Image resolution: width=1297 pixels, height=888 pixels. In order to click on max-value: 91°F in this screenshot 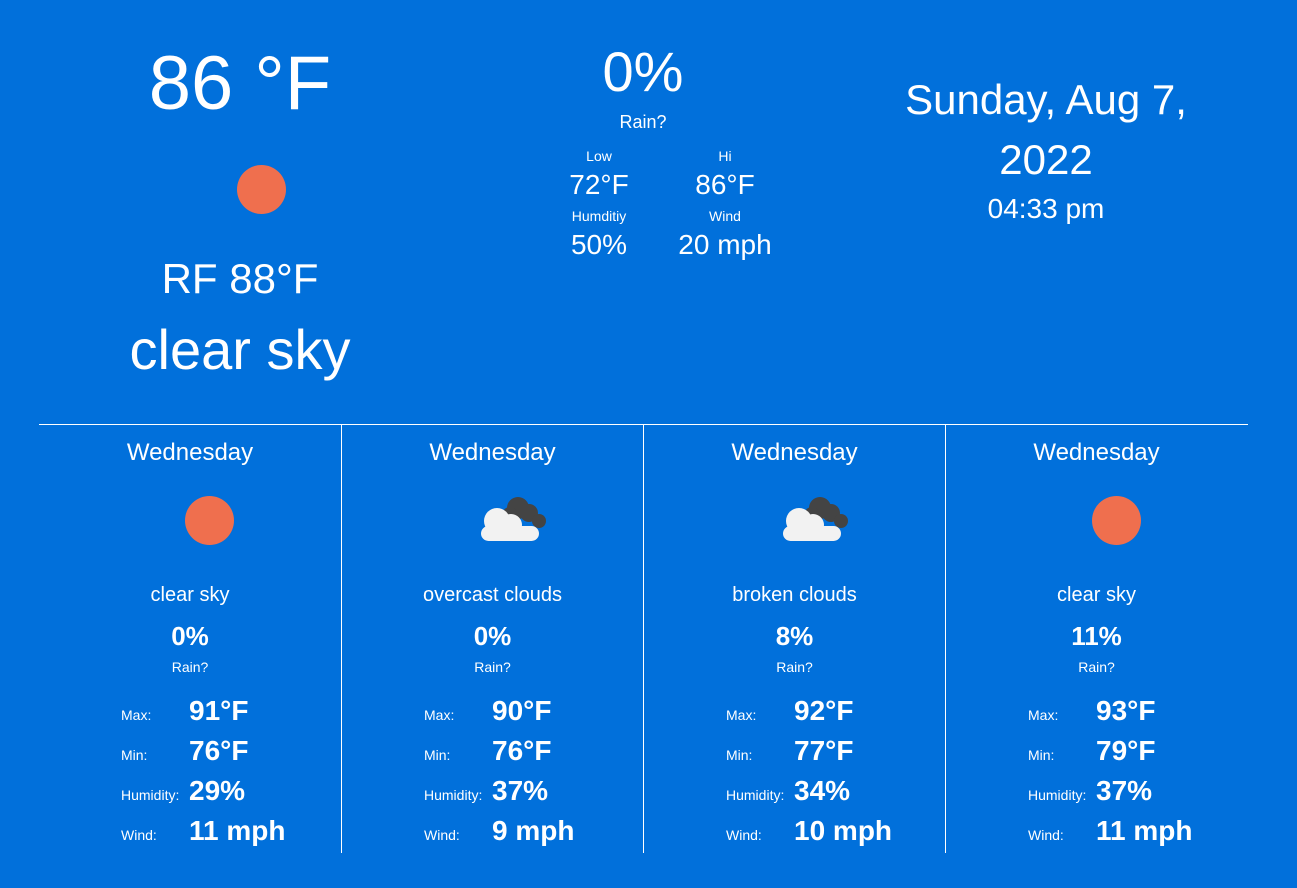, I will do `click(219, 710)`.